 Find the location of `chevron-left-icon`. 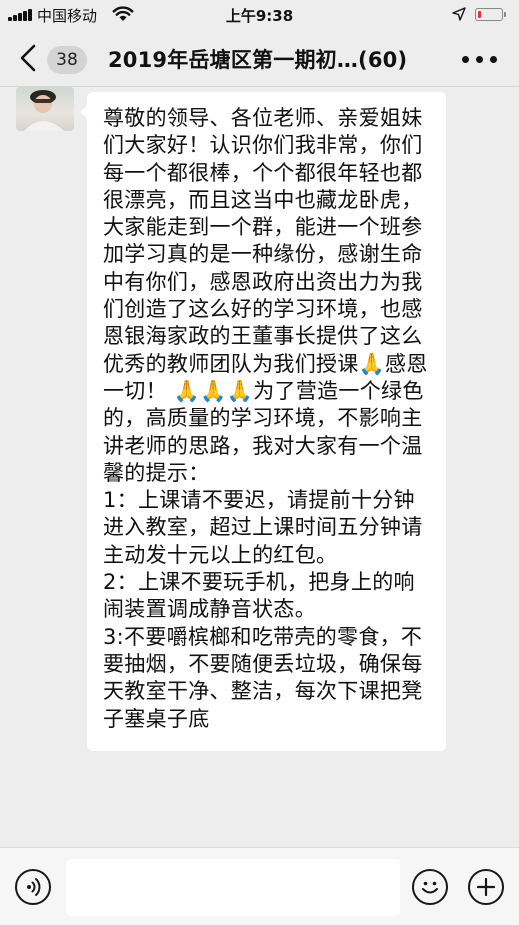

chevron-left-icon is located at coordinates (28, 58).